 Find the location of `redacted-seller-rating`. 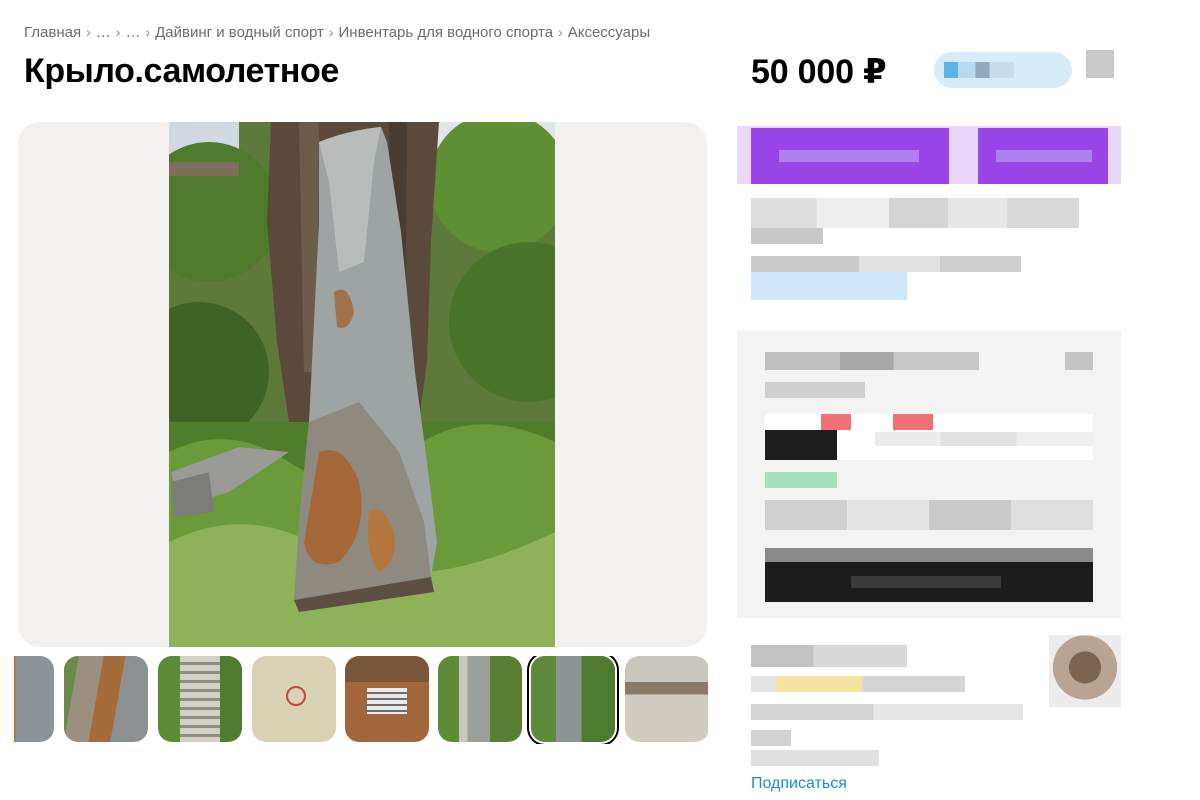

redacted-seller-rating is located at coordinates (858, 684).